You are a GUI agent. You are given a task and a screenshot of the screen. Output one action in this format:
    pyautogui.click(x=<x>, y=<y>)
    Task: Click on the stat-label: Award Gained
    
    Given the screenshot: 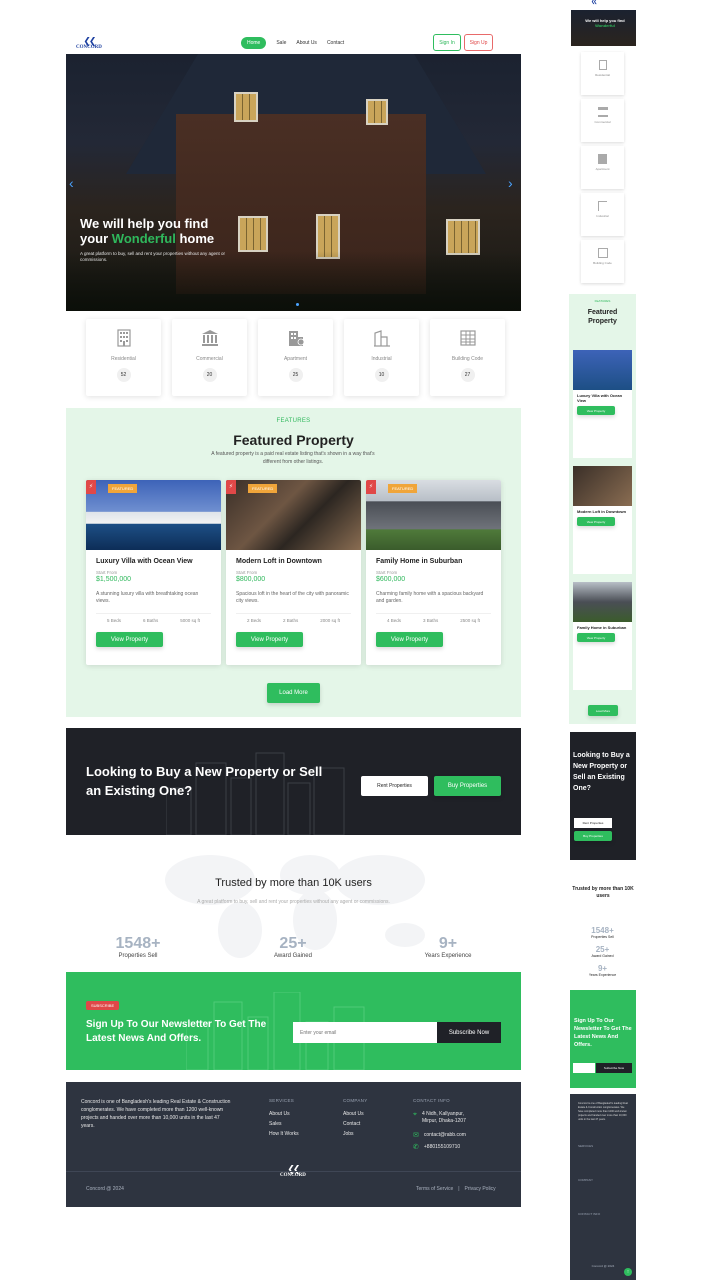 What is the action you would take?
    pyautogui.click(x=293, y=956)
    